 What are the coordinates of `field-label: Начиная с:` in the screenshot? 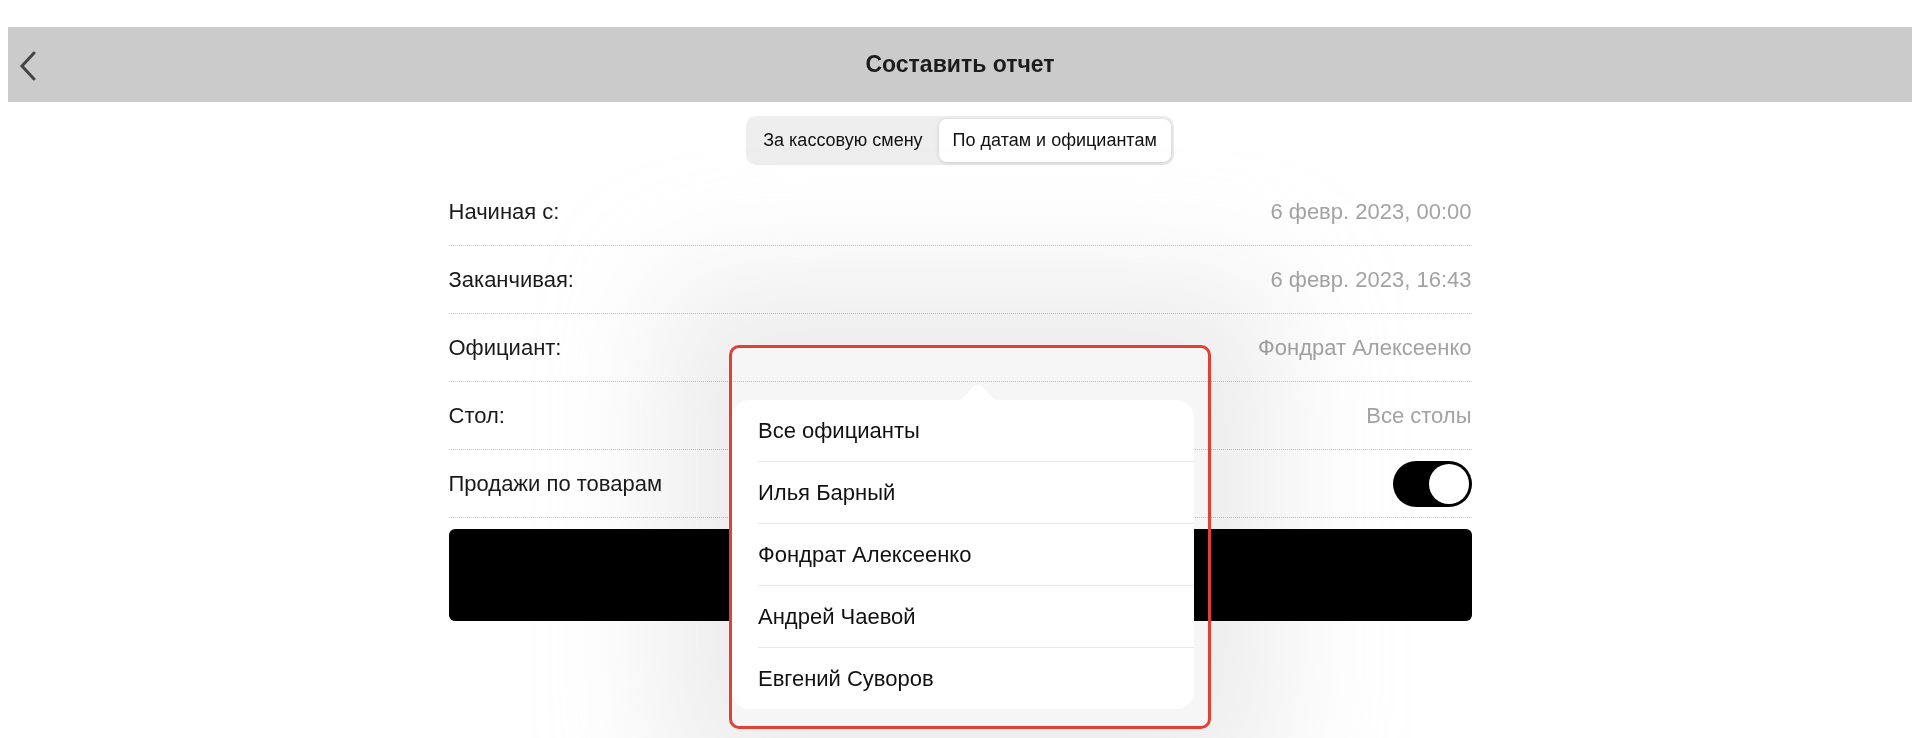 It's located at (504, 211).